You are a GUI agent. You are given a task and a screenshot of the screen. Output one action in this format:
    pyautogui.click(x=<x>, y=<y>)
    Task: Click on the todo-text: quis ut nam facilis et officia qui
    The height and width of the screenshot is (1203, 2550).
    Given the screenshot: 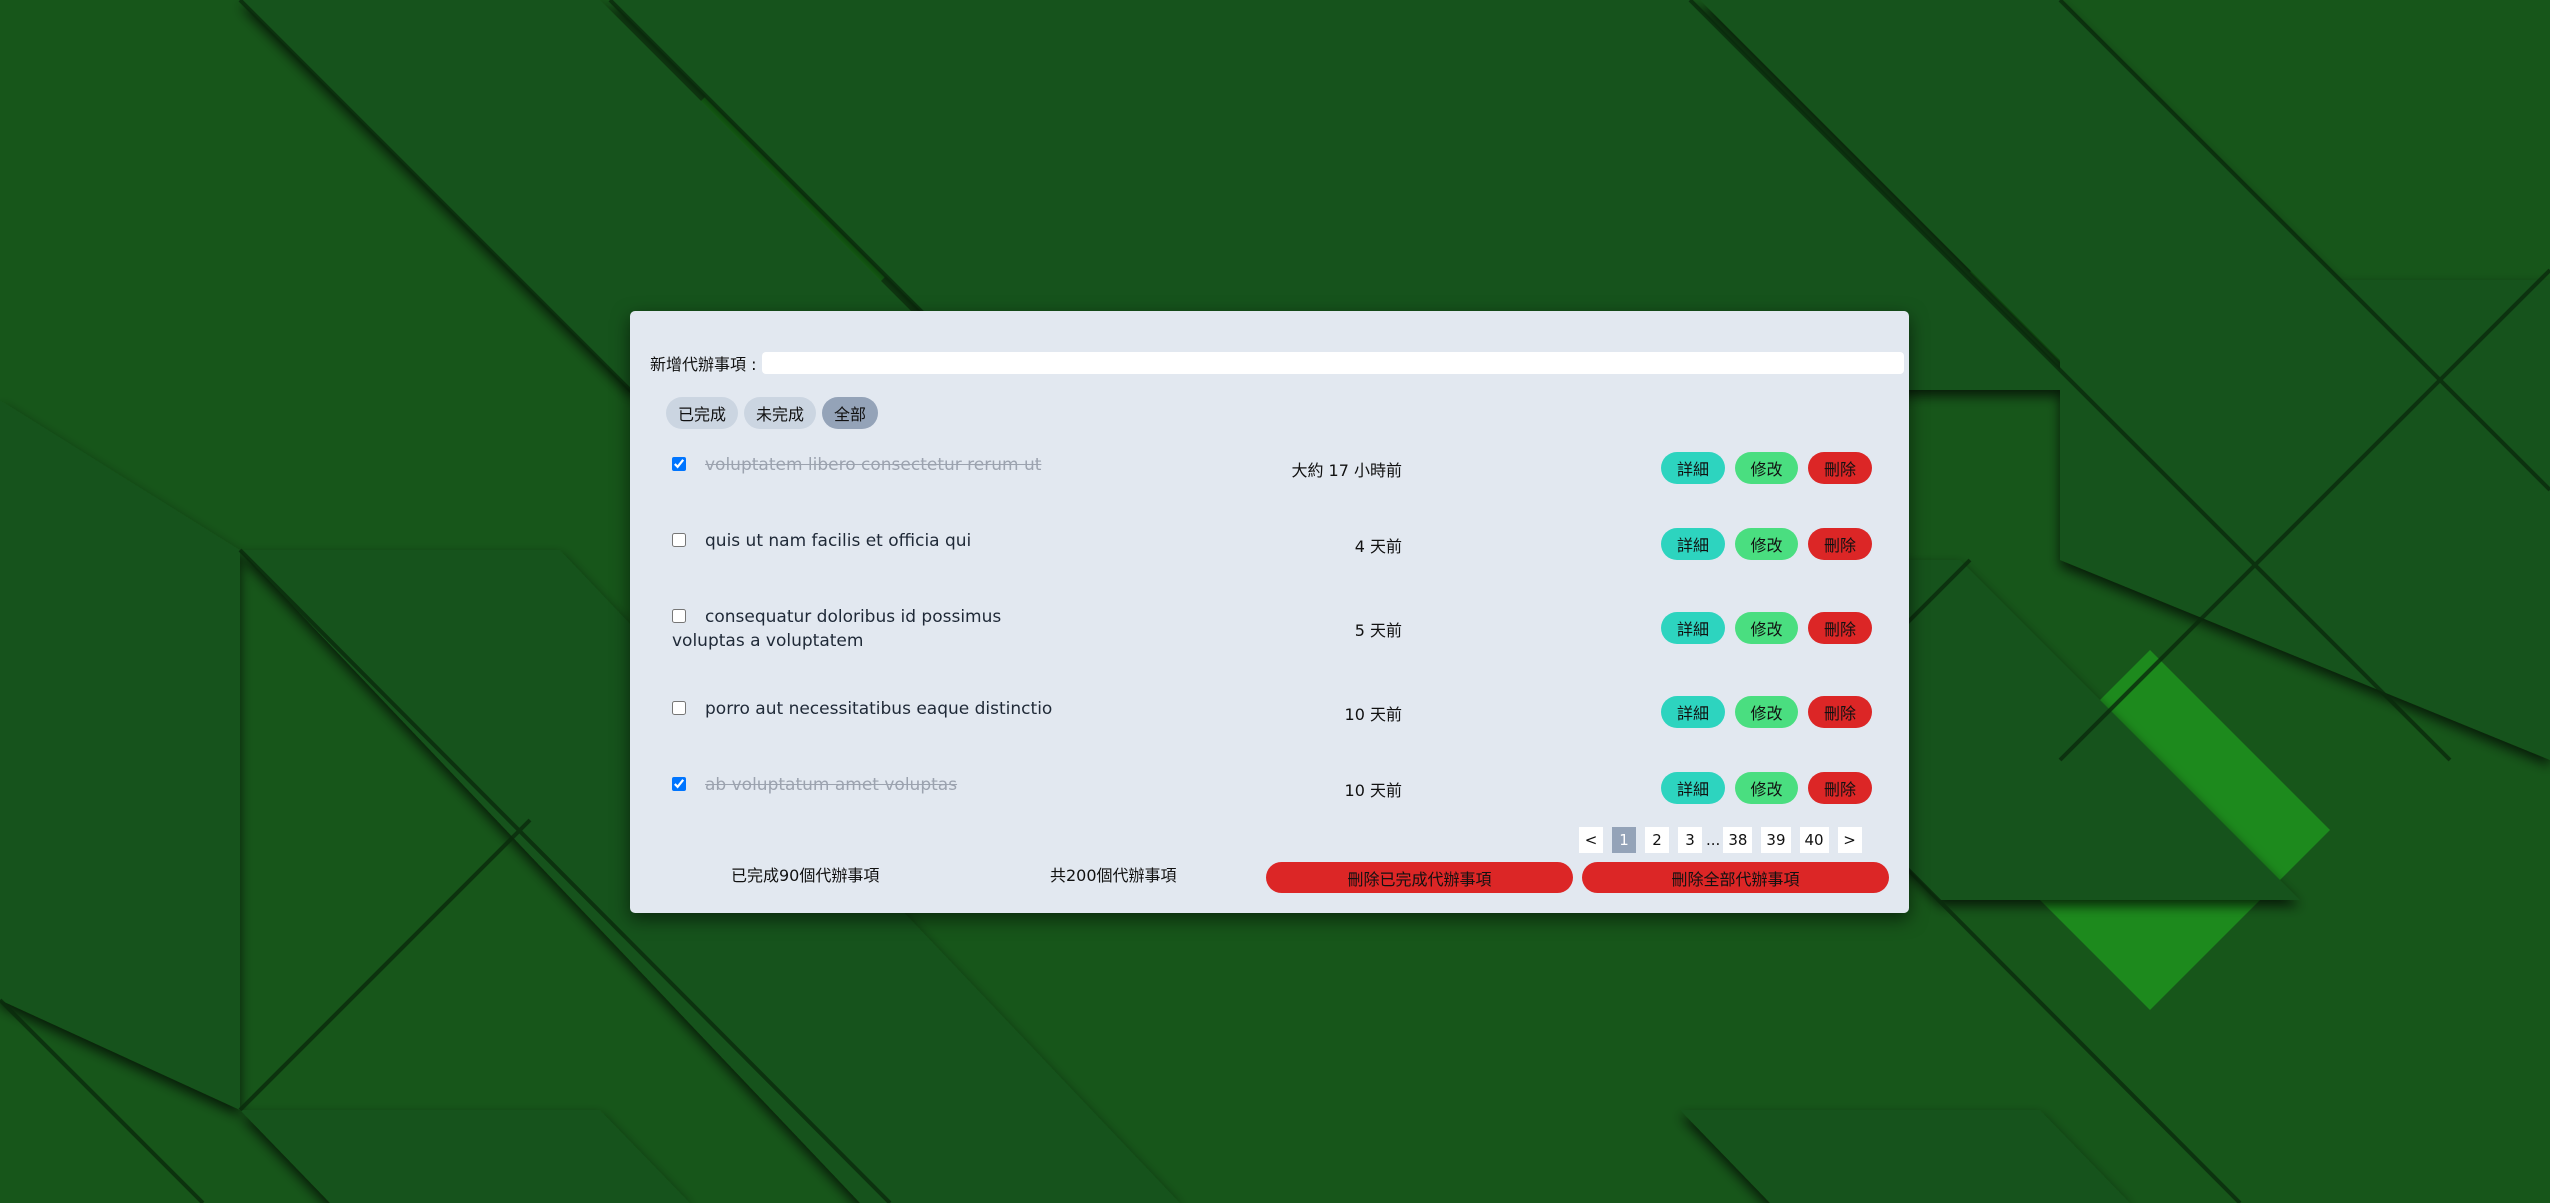 What is the action you would take?
    pyautogui.click(x=838, y=541)
    